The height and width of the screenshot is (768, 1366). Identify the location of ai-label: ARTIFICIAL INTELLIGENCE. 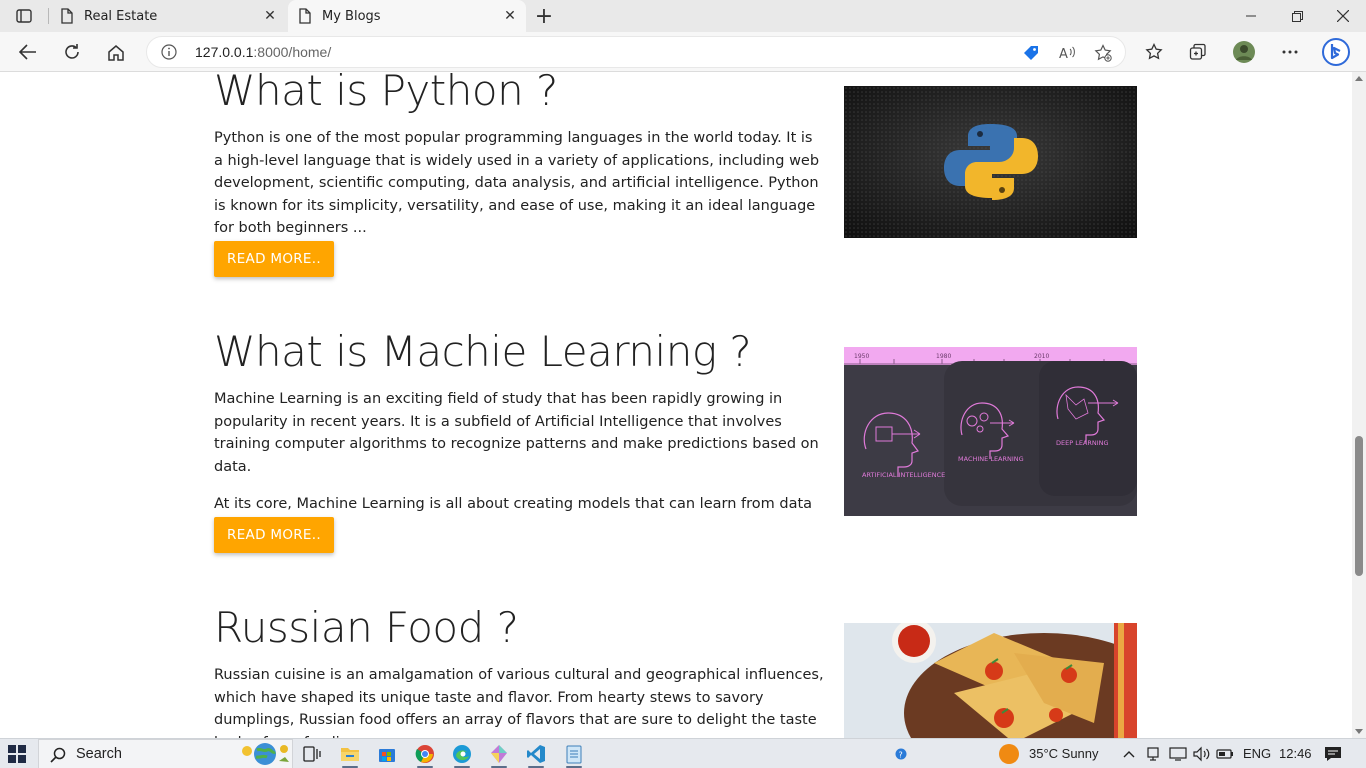
(903, 475).